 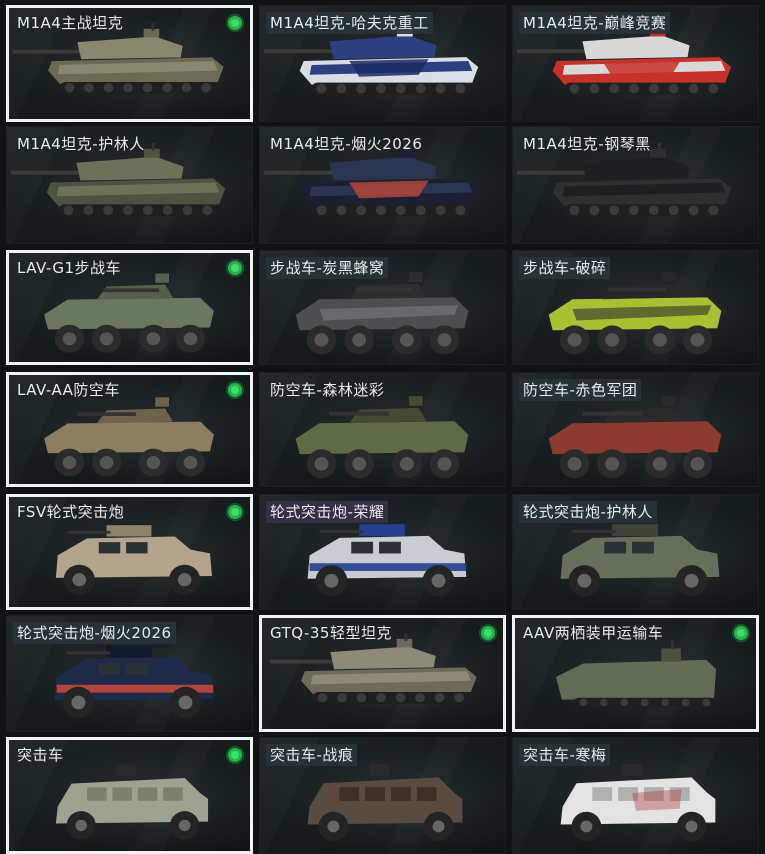 I want to click on vehicle-card: 防空车-森林迷彩, so click(x=382, y=429).